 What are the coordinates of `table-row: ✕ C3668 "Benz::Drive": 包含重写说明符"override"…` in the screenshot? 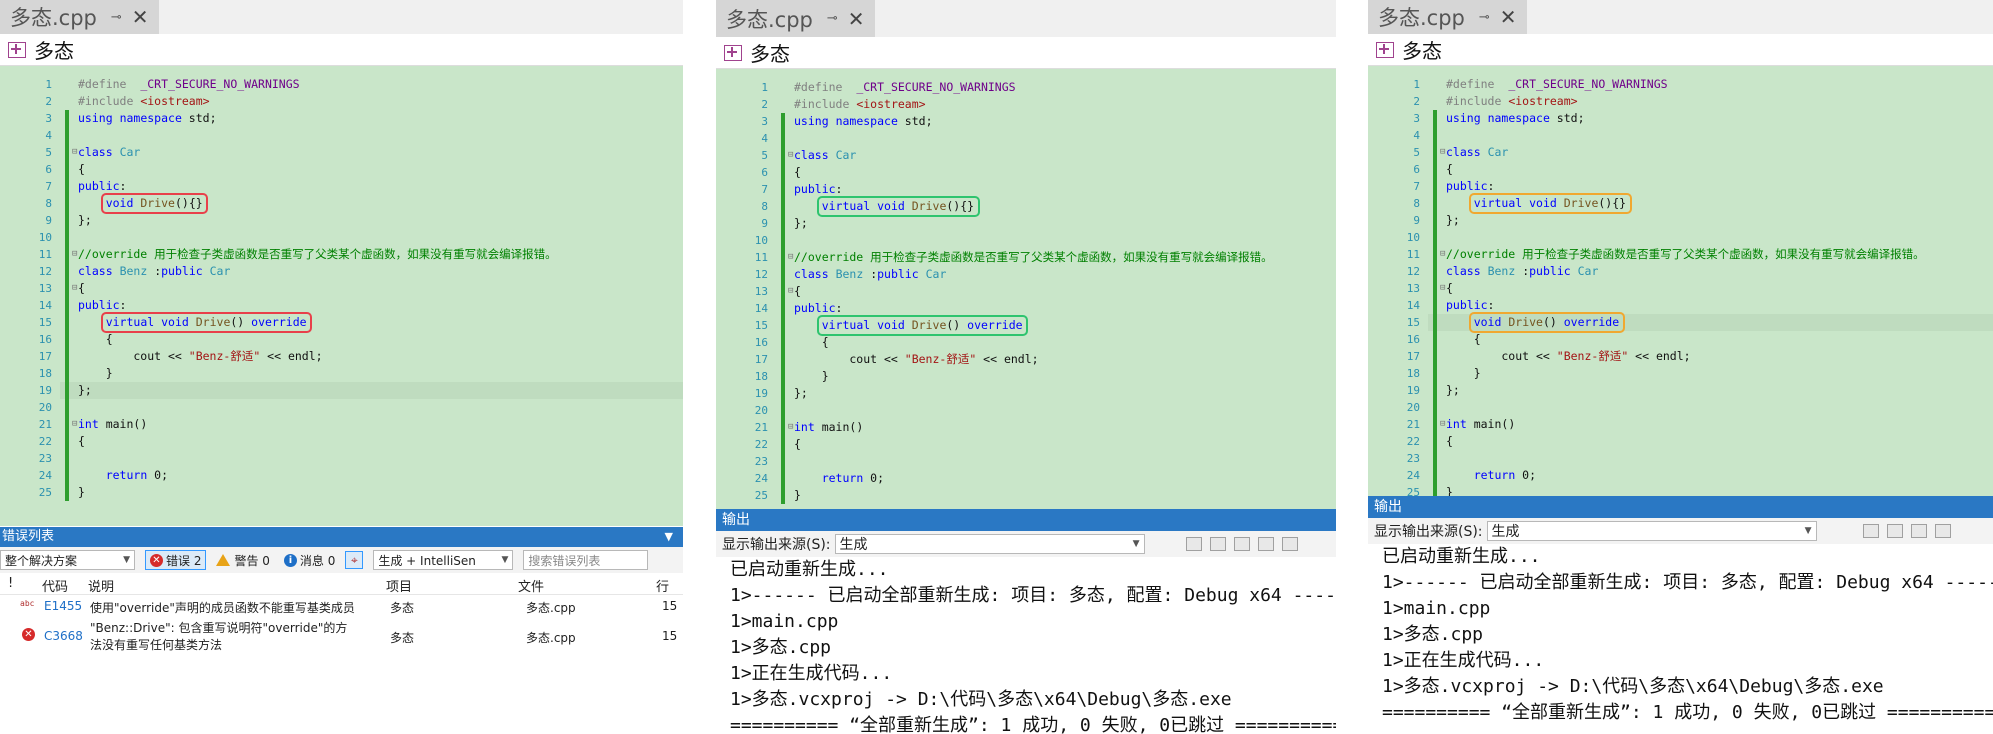 It's located at (341, 637).